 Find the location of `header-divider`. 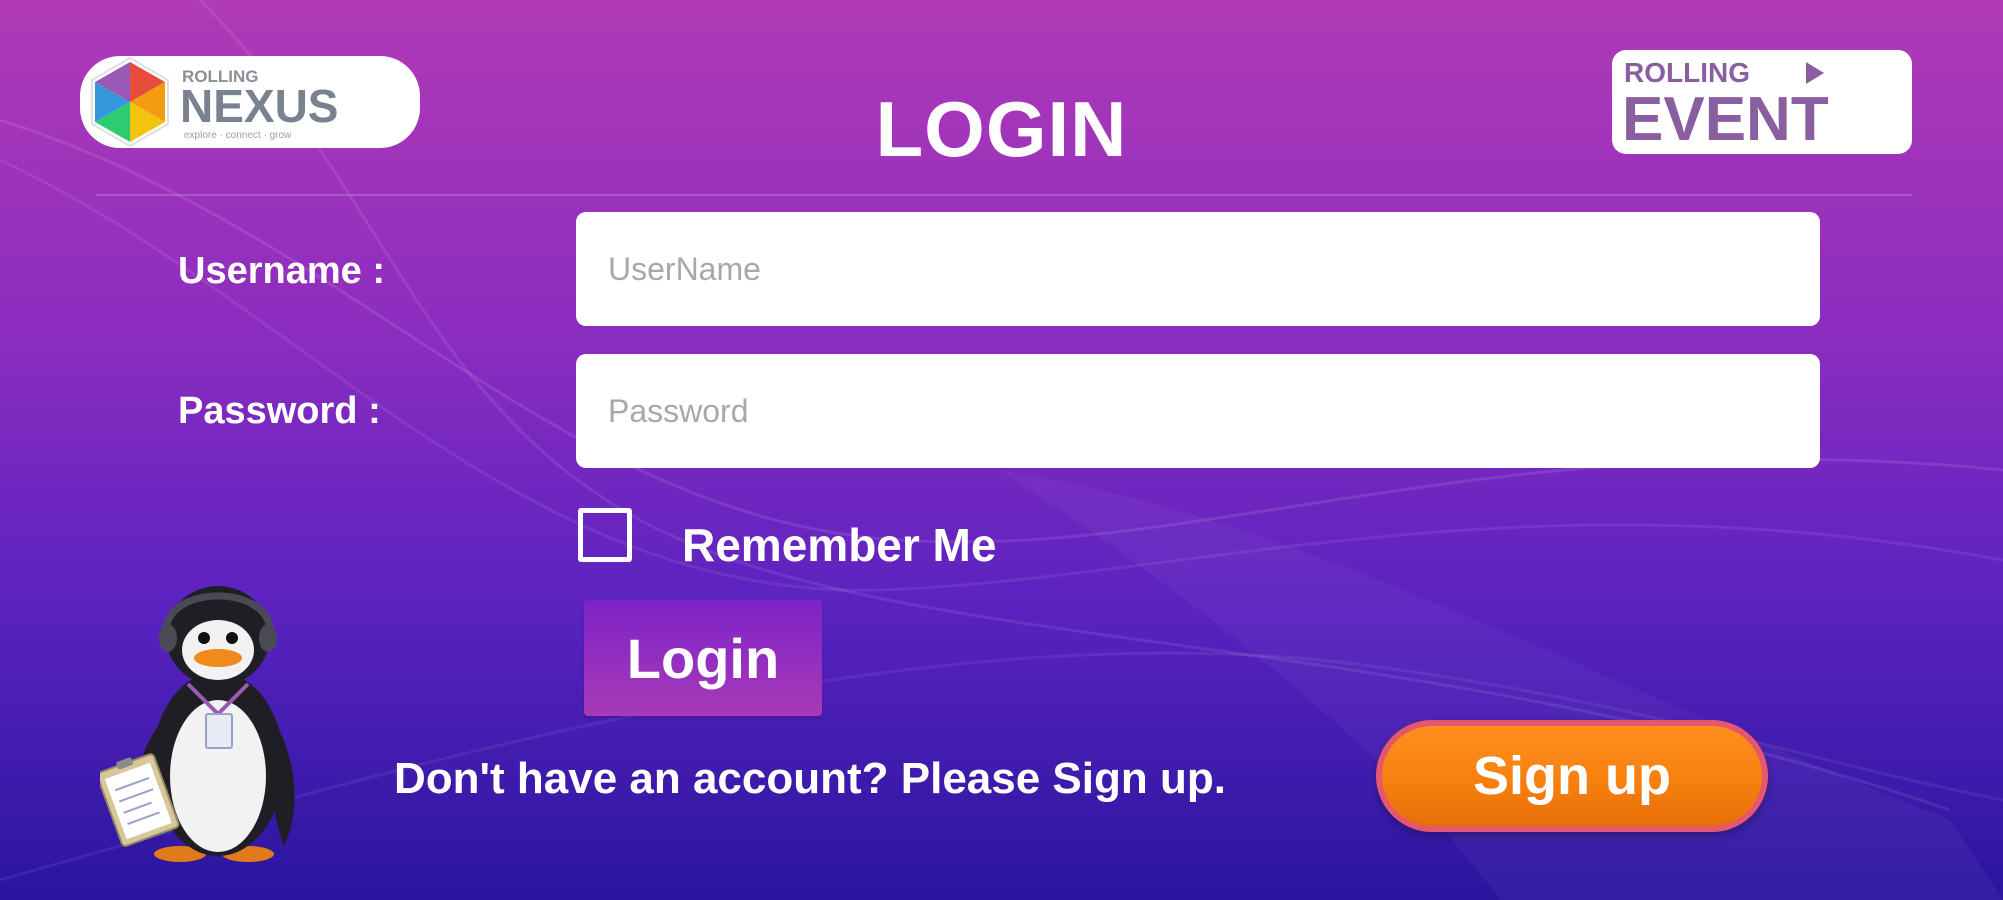

header-divider is located at coordinates (1004, 195).